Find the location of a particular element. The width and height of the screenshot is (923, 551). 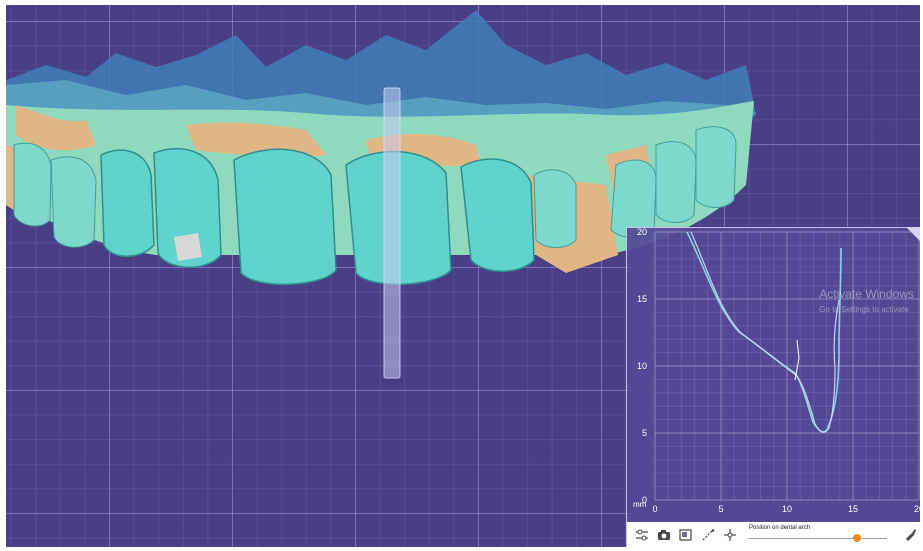

x-tick-label: 5 is located at coordinates (720, 509).